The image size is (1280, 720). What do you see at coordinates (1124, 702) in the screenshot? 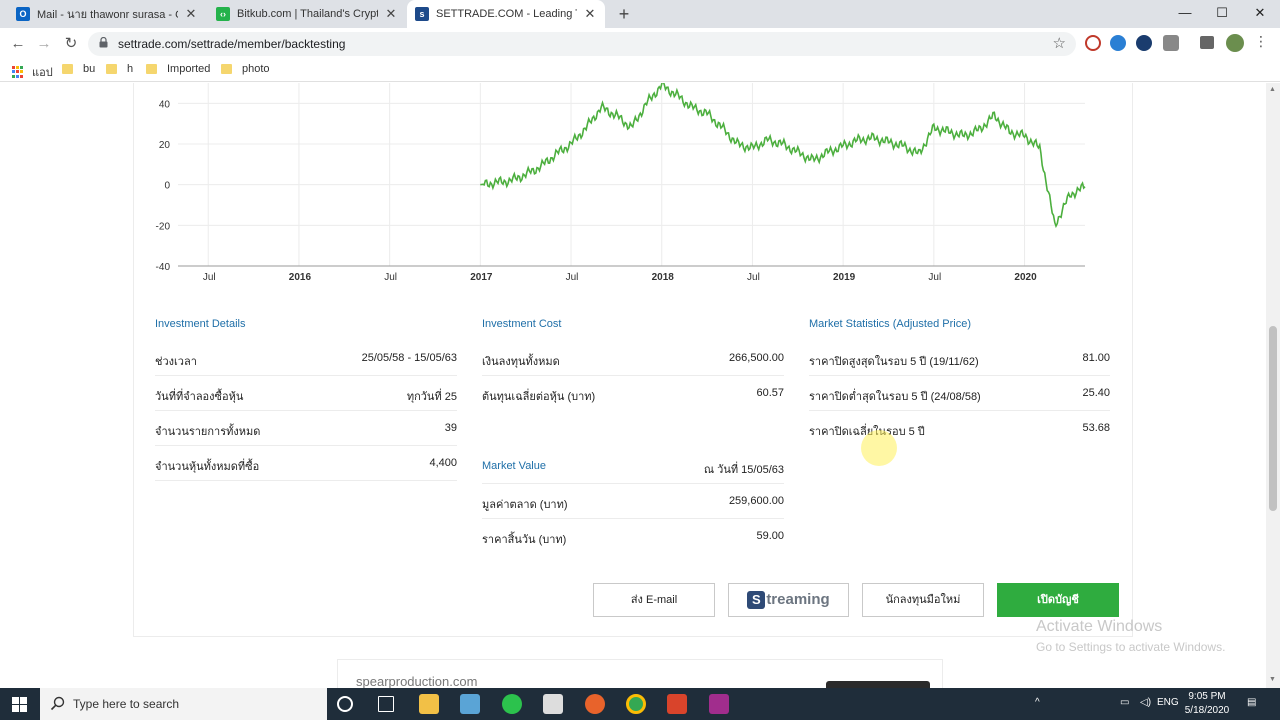
I see `network-icon: ▭` at bounding box center [1124, 702].